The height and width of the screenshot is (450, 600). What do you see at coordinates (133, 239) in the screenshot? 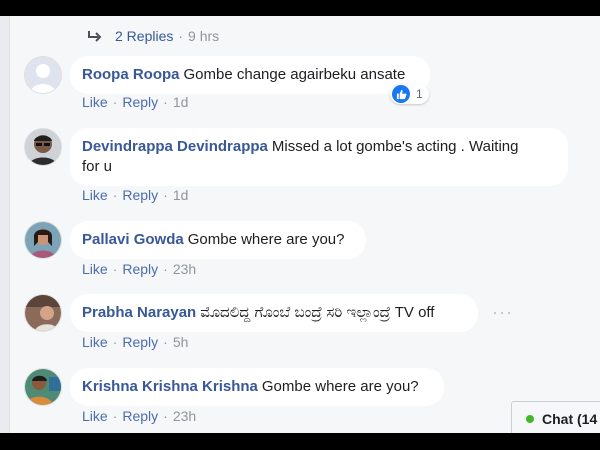
I see `author-name: Pallavi Gowda` at bounding box center [133, 239].